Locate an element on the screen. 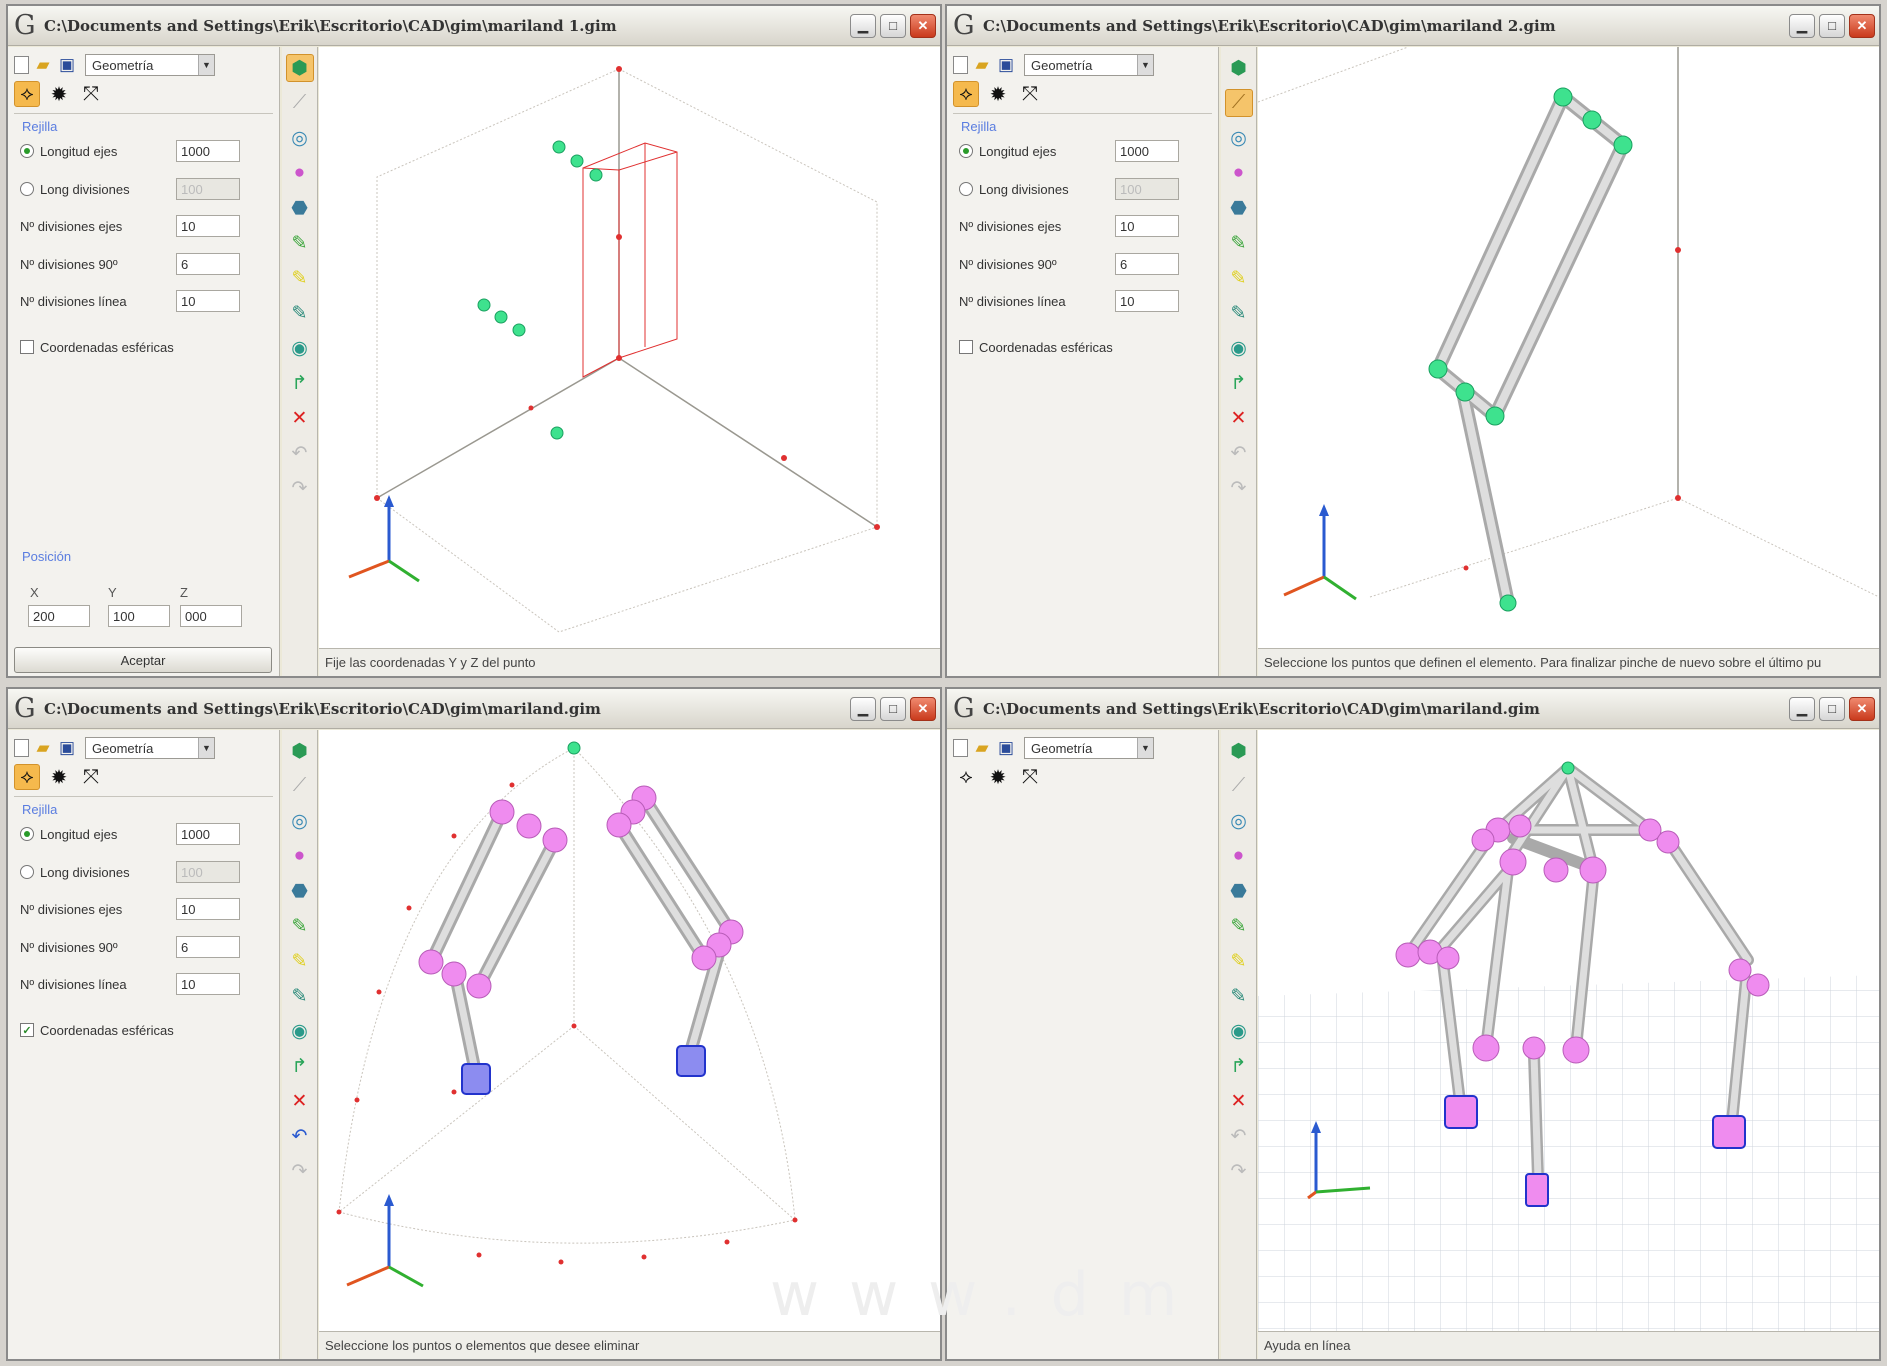  z-input: 000 is located at coordinates (211, 616).